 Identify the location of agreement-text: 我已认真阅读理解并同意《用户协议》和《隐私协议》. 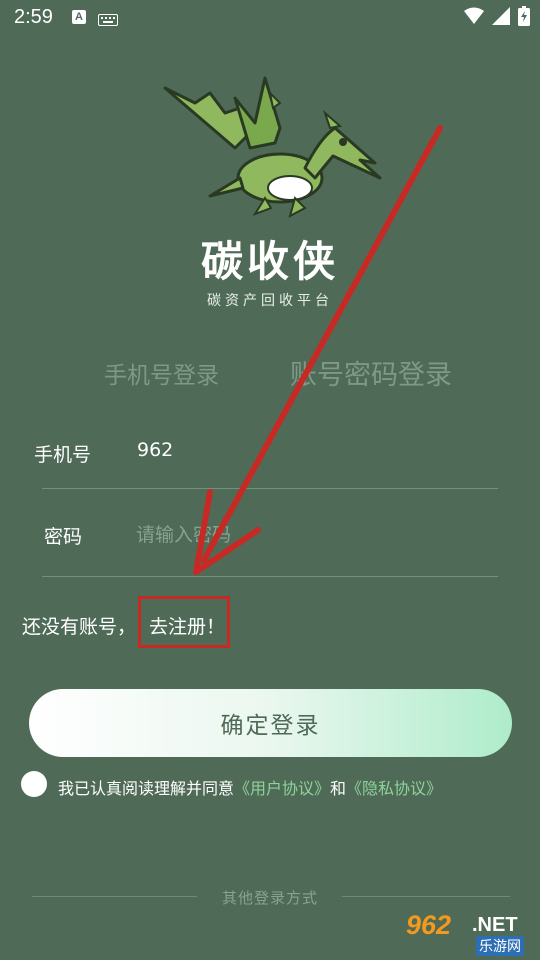
(250, 787).